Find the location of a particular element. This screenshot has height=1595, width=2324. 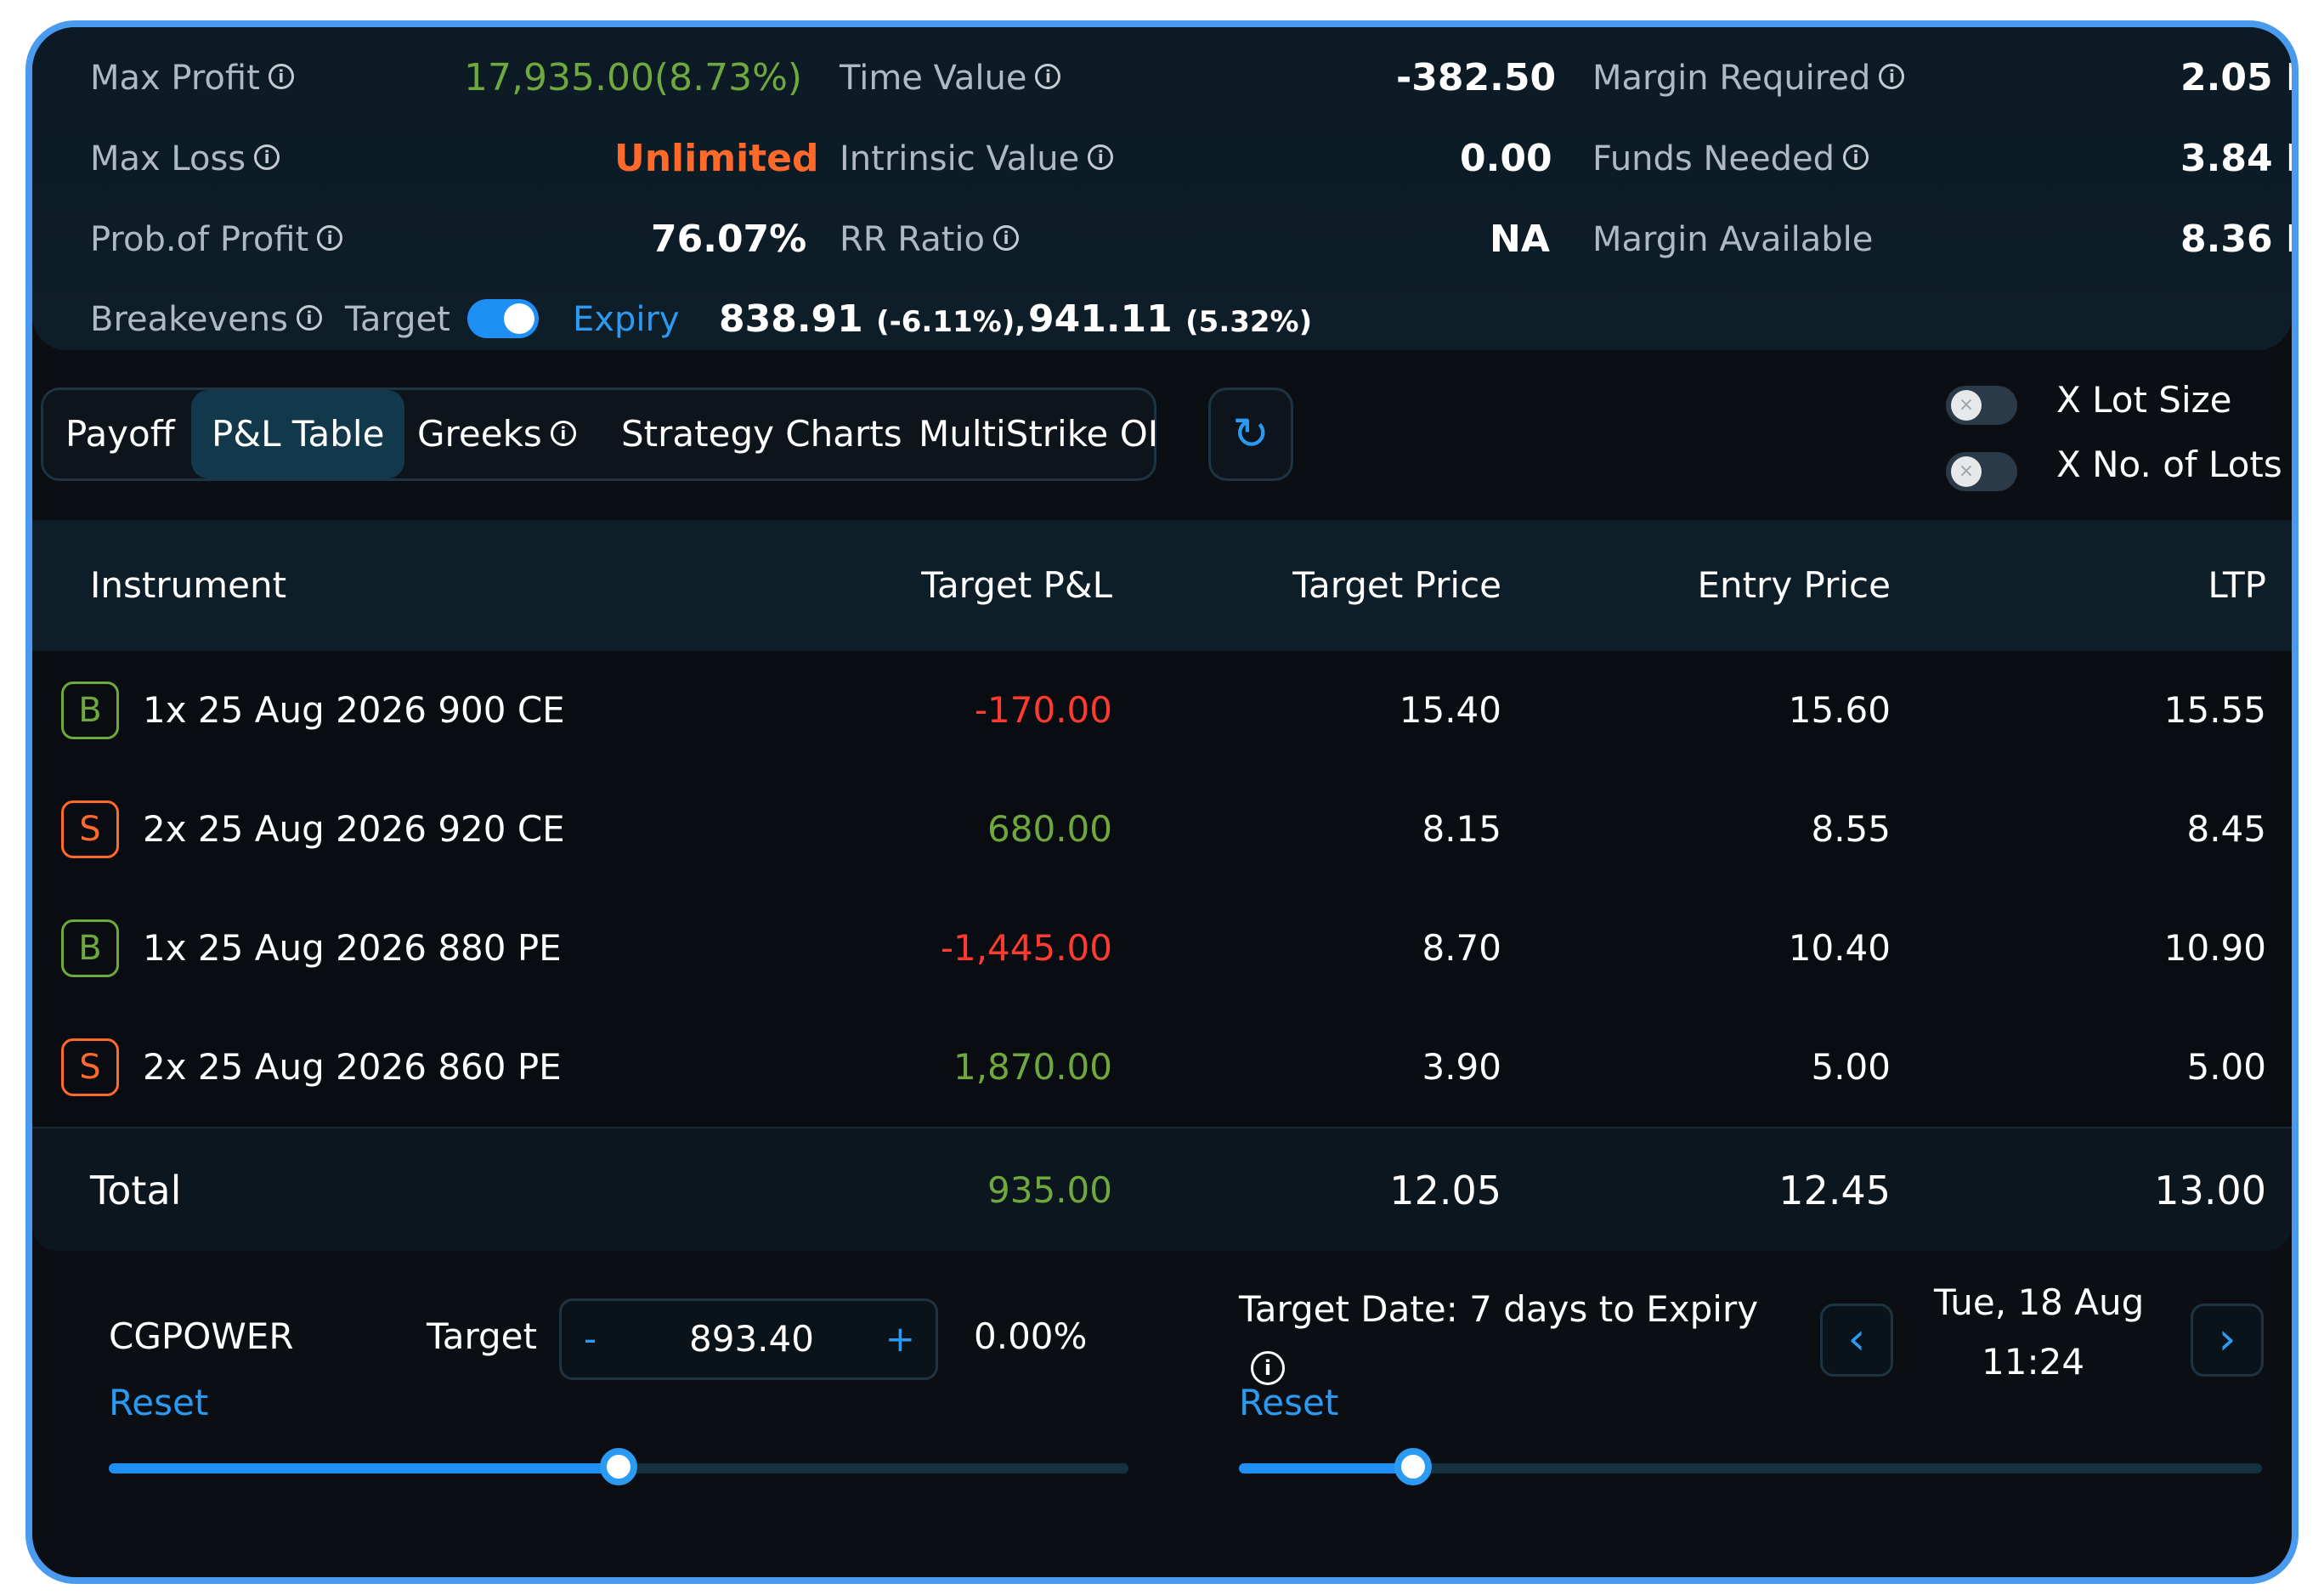

table-total-row: Total 935.00 12.05 12.45 13.00 is located at coordinates (1162, 1189).